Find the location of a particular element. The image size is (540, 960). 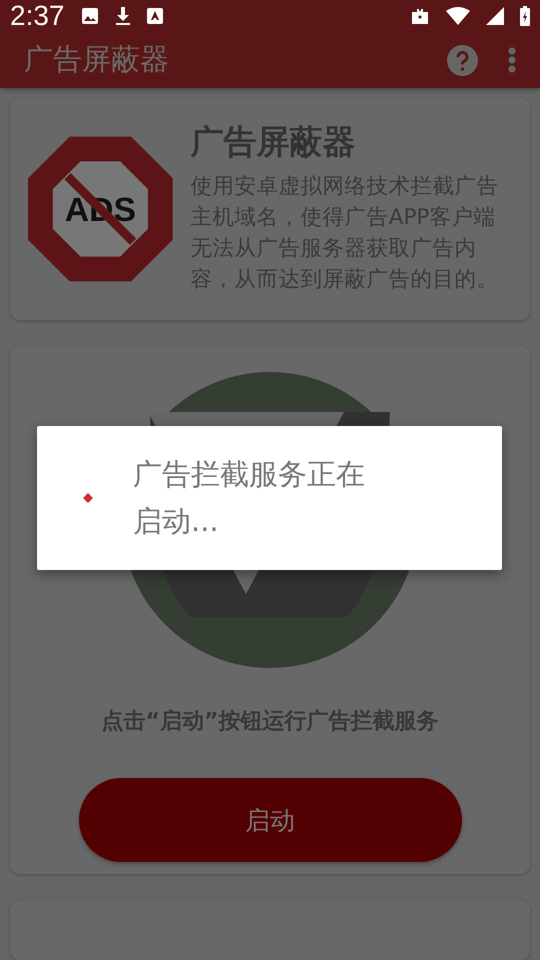

download-icon is located at coordinates (122, 16).